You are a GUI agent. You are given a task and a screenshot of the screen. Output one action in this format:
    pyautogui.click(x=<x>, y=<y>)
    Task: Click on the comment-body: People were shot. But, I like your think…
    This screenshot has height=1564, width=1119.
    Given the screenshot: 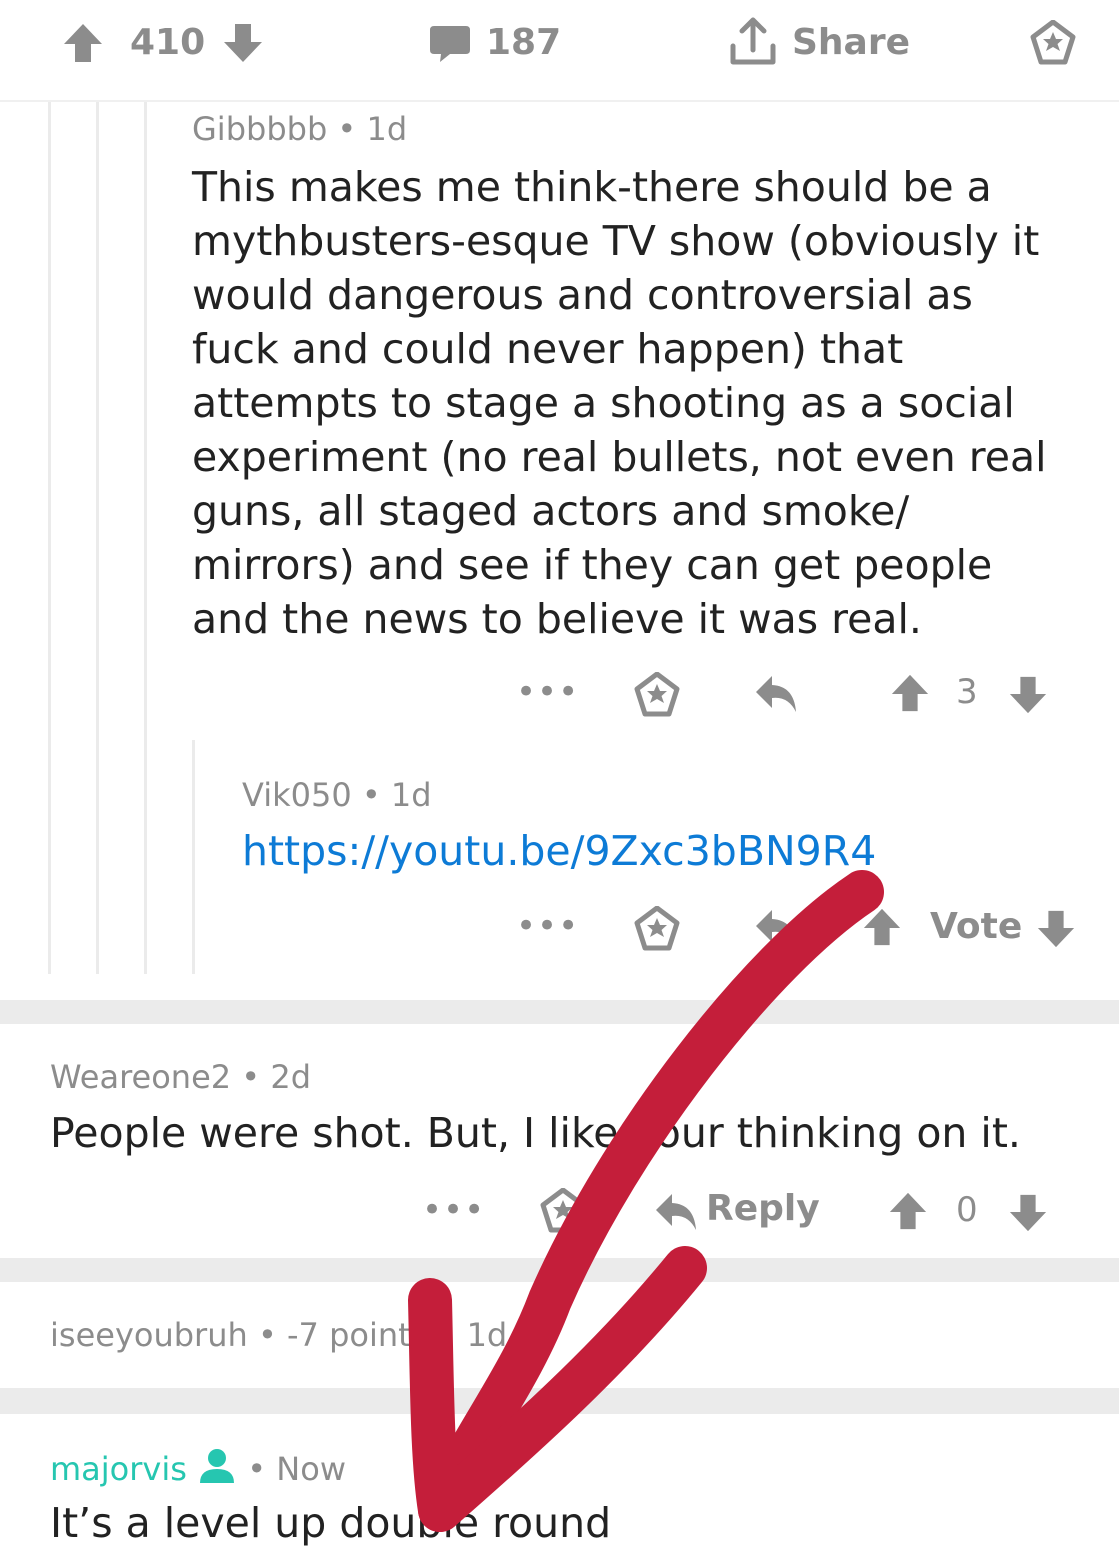 What is the action you would take?
    pyautogui.click(x=535, y=1133)
    